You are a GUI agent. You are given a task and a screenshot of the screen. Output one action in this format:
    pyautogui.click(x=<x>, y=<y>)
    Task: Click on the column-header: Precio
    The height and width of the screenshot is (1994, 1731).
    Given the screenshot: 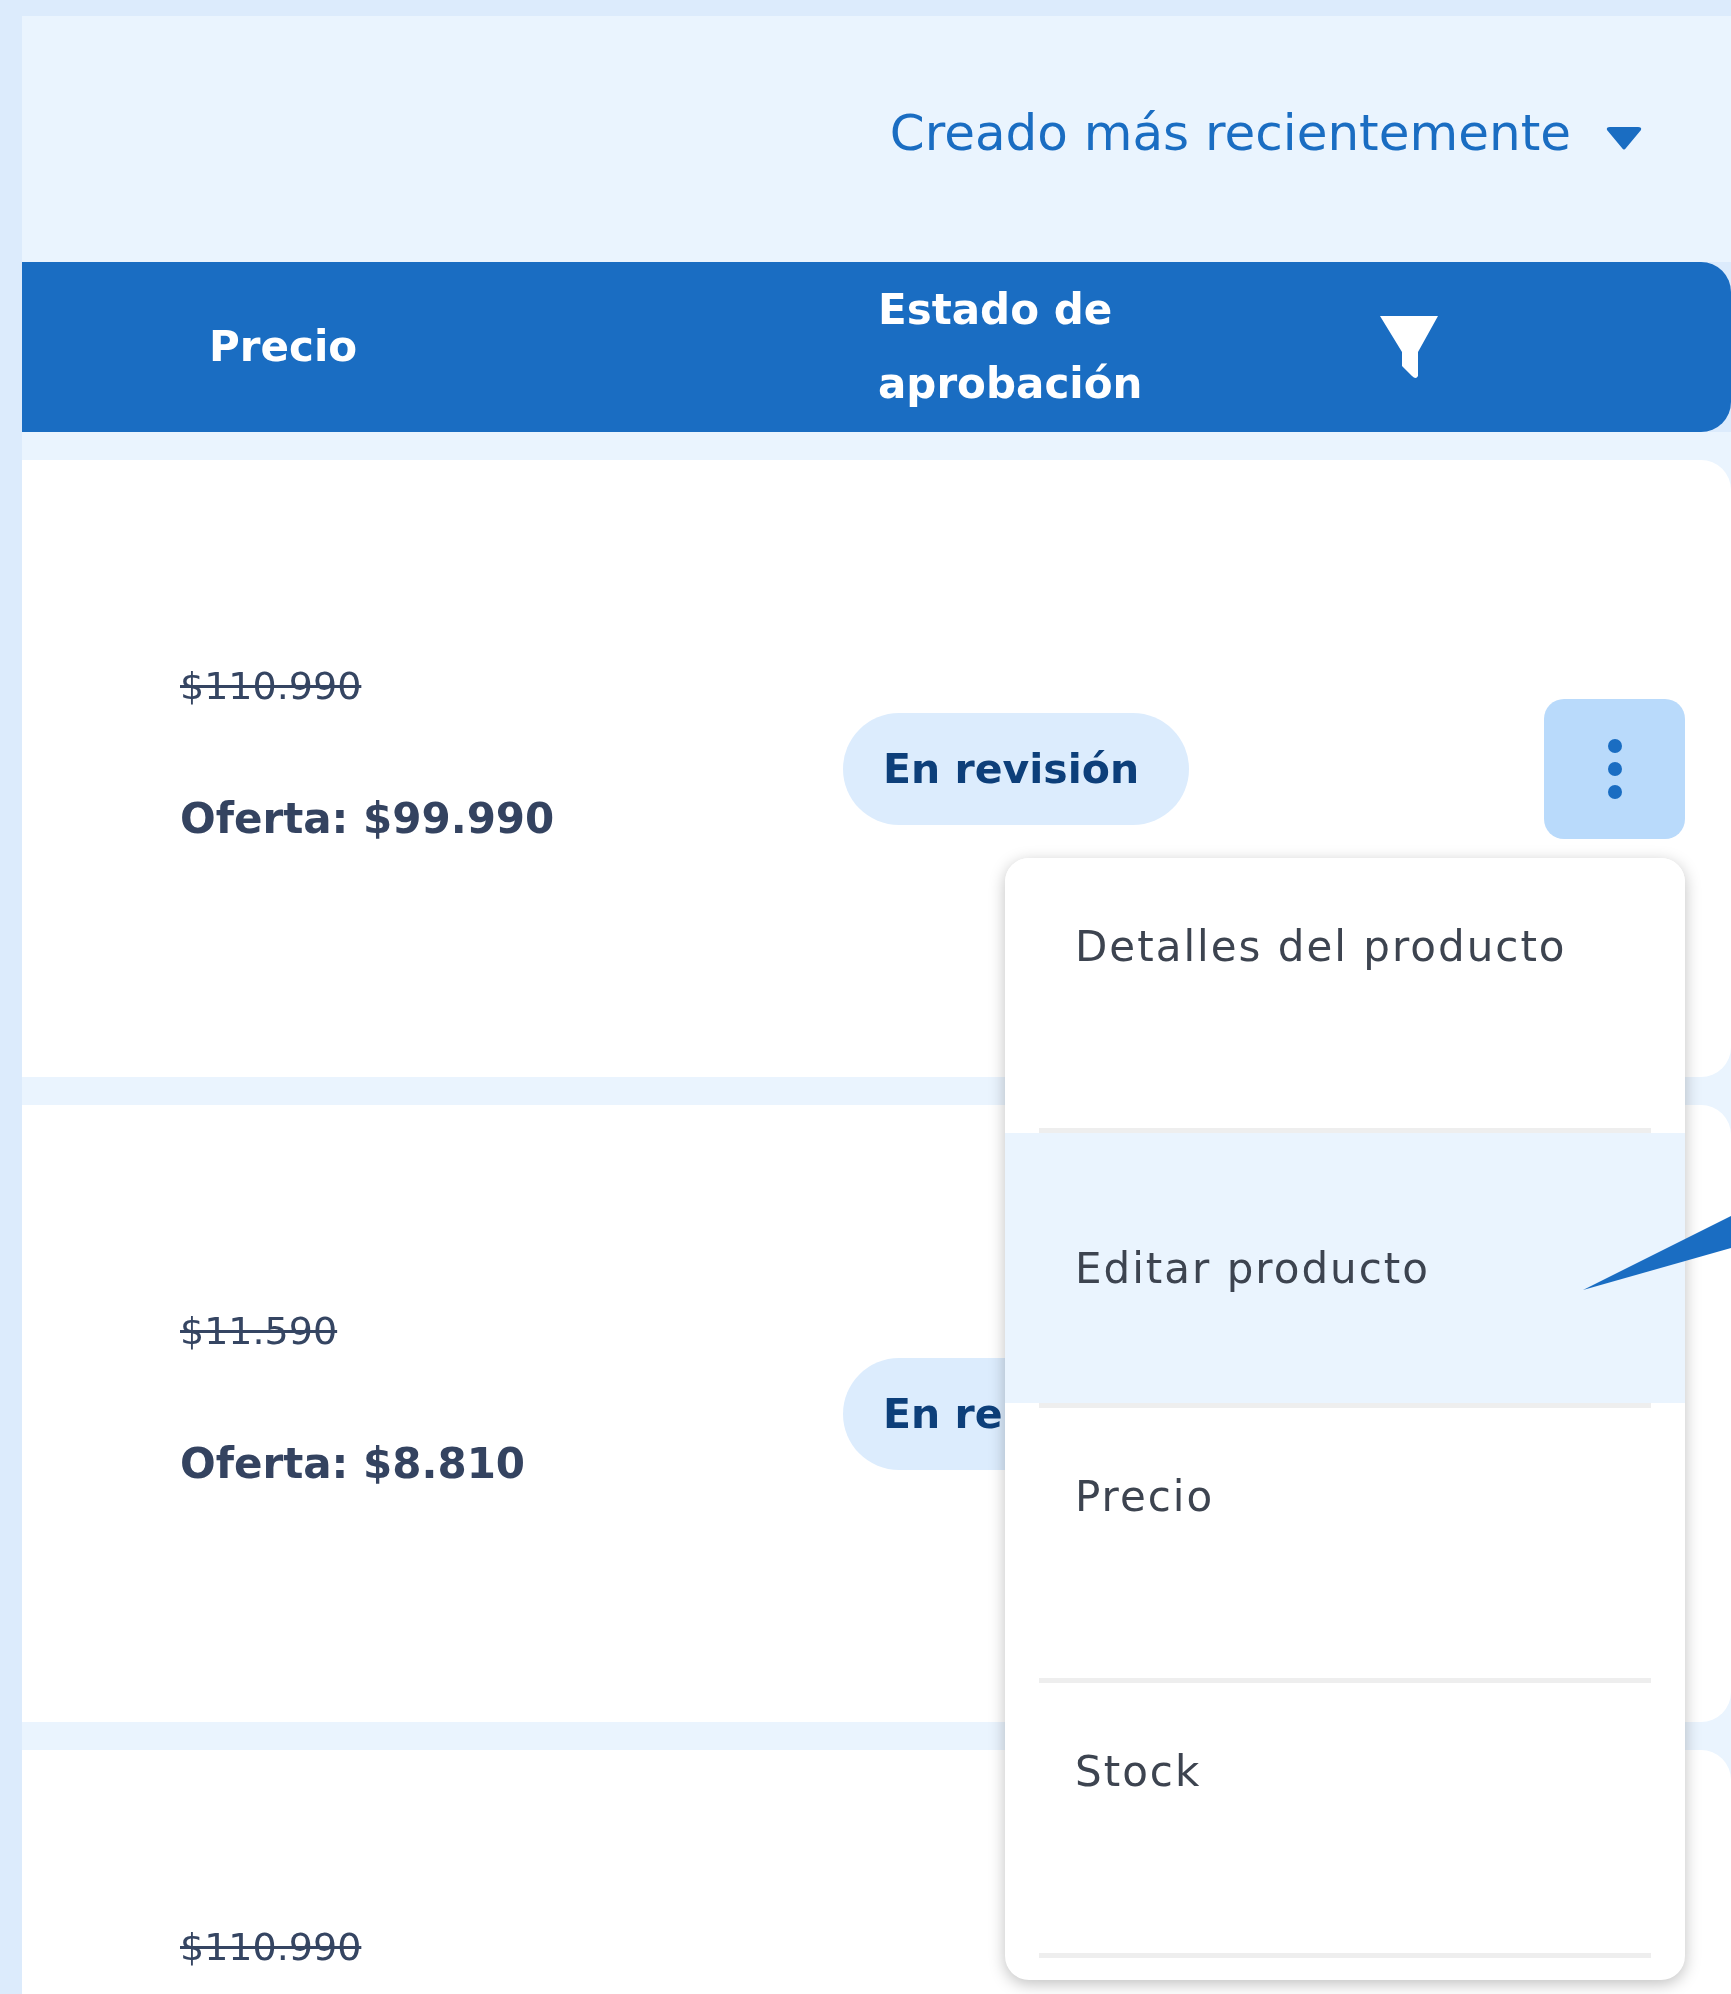 What is the action you would take?
    pyautogui.click(x=283, y=346)
    